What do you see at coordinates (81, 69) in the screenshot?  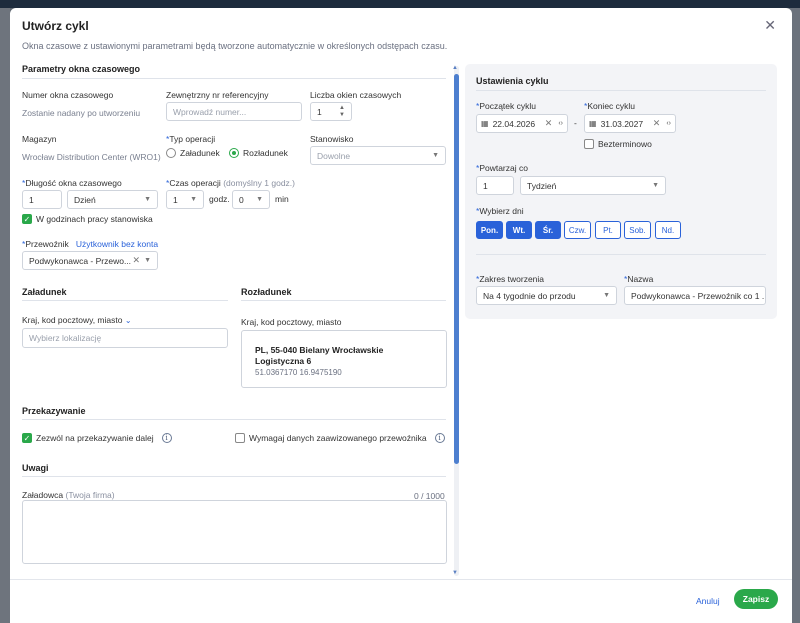 I see `params-header: Parametry okna czasowego` at bounding box center [81, 69].